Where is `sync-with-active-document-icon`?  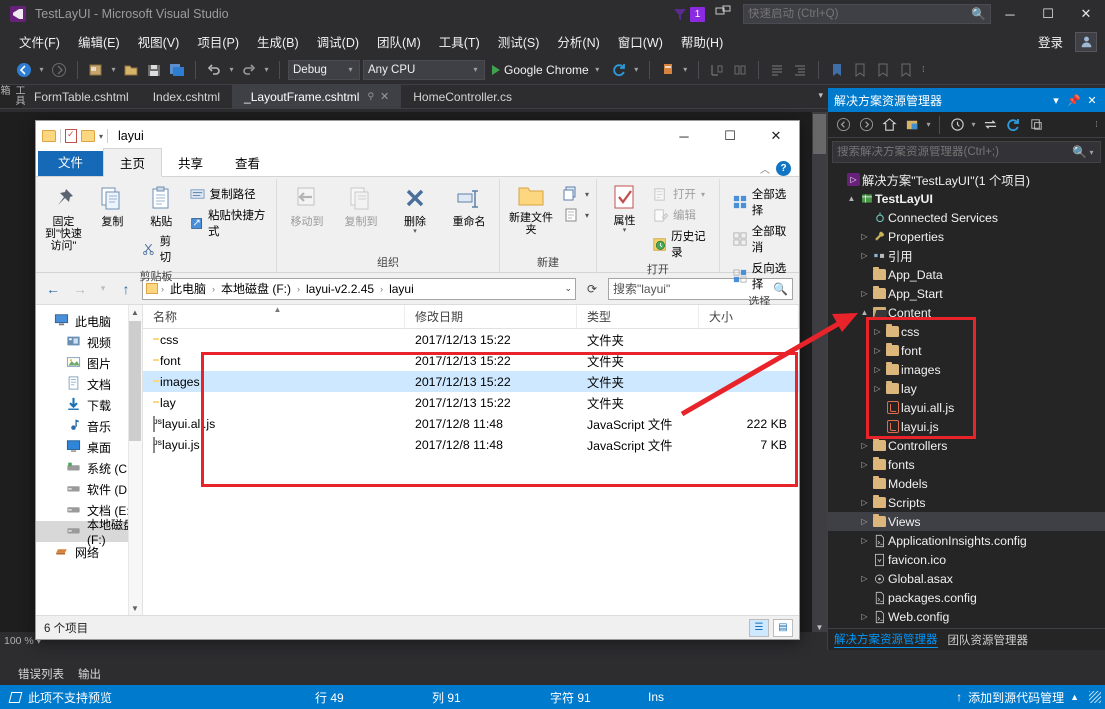 sync-with-active-document-icon is located at coordinates (990, 125).